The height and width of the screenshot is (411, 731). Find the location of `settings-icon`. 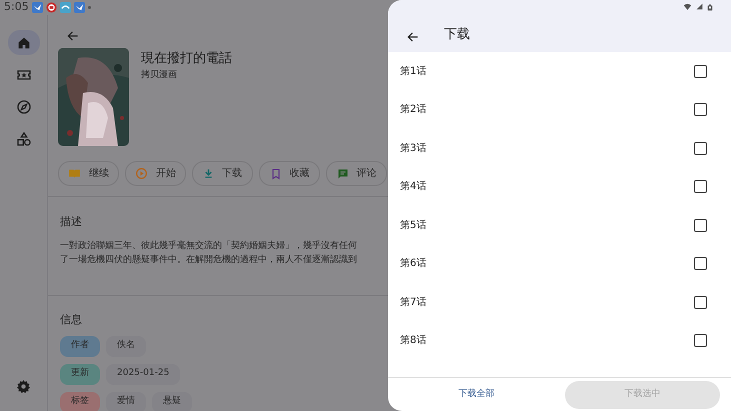

settings-icon is located at coordinates (23, 386).